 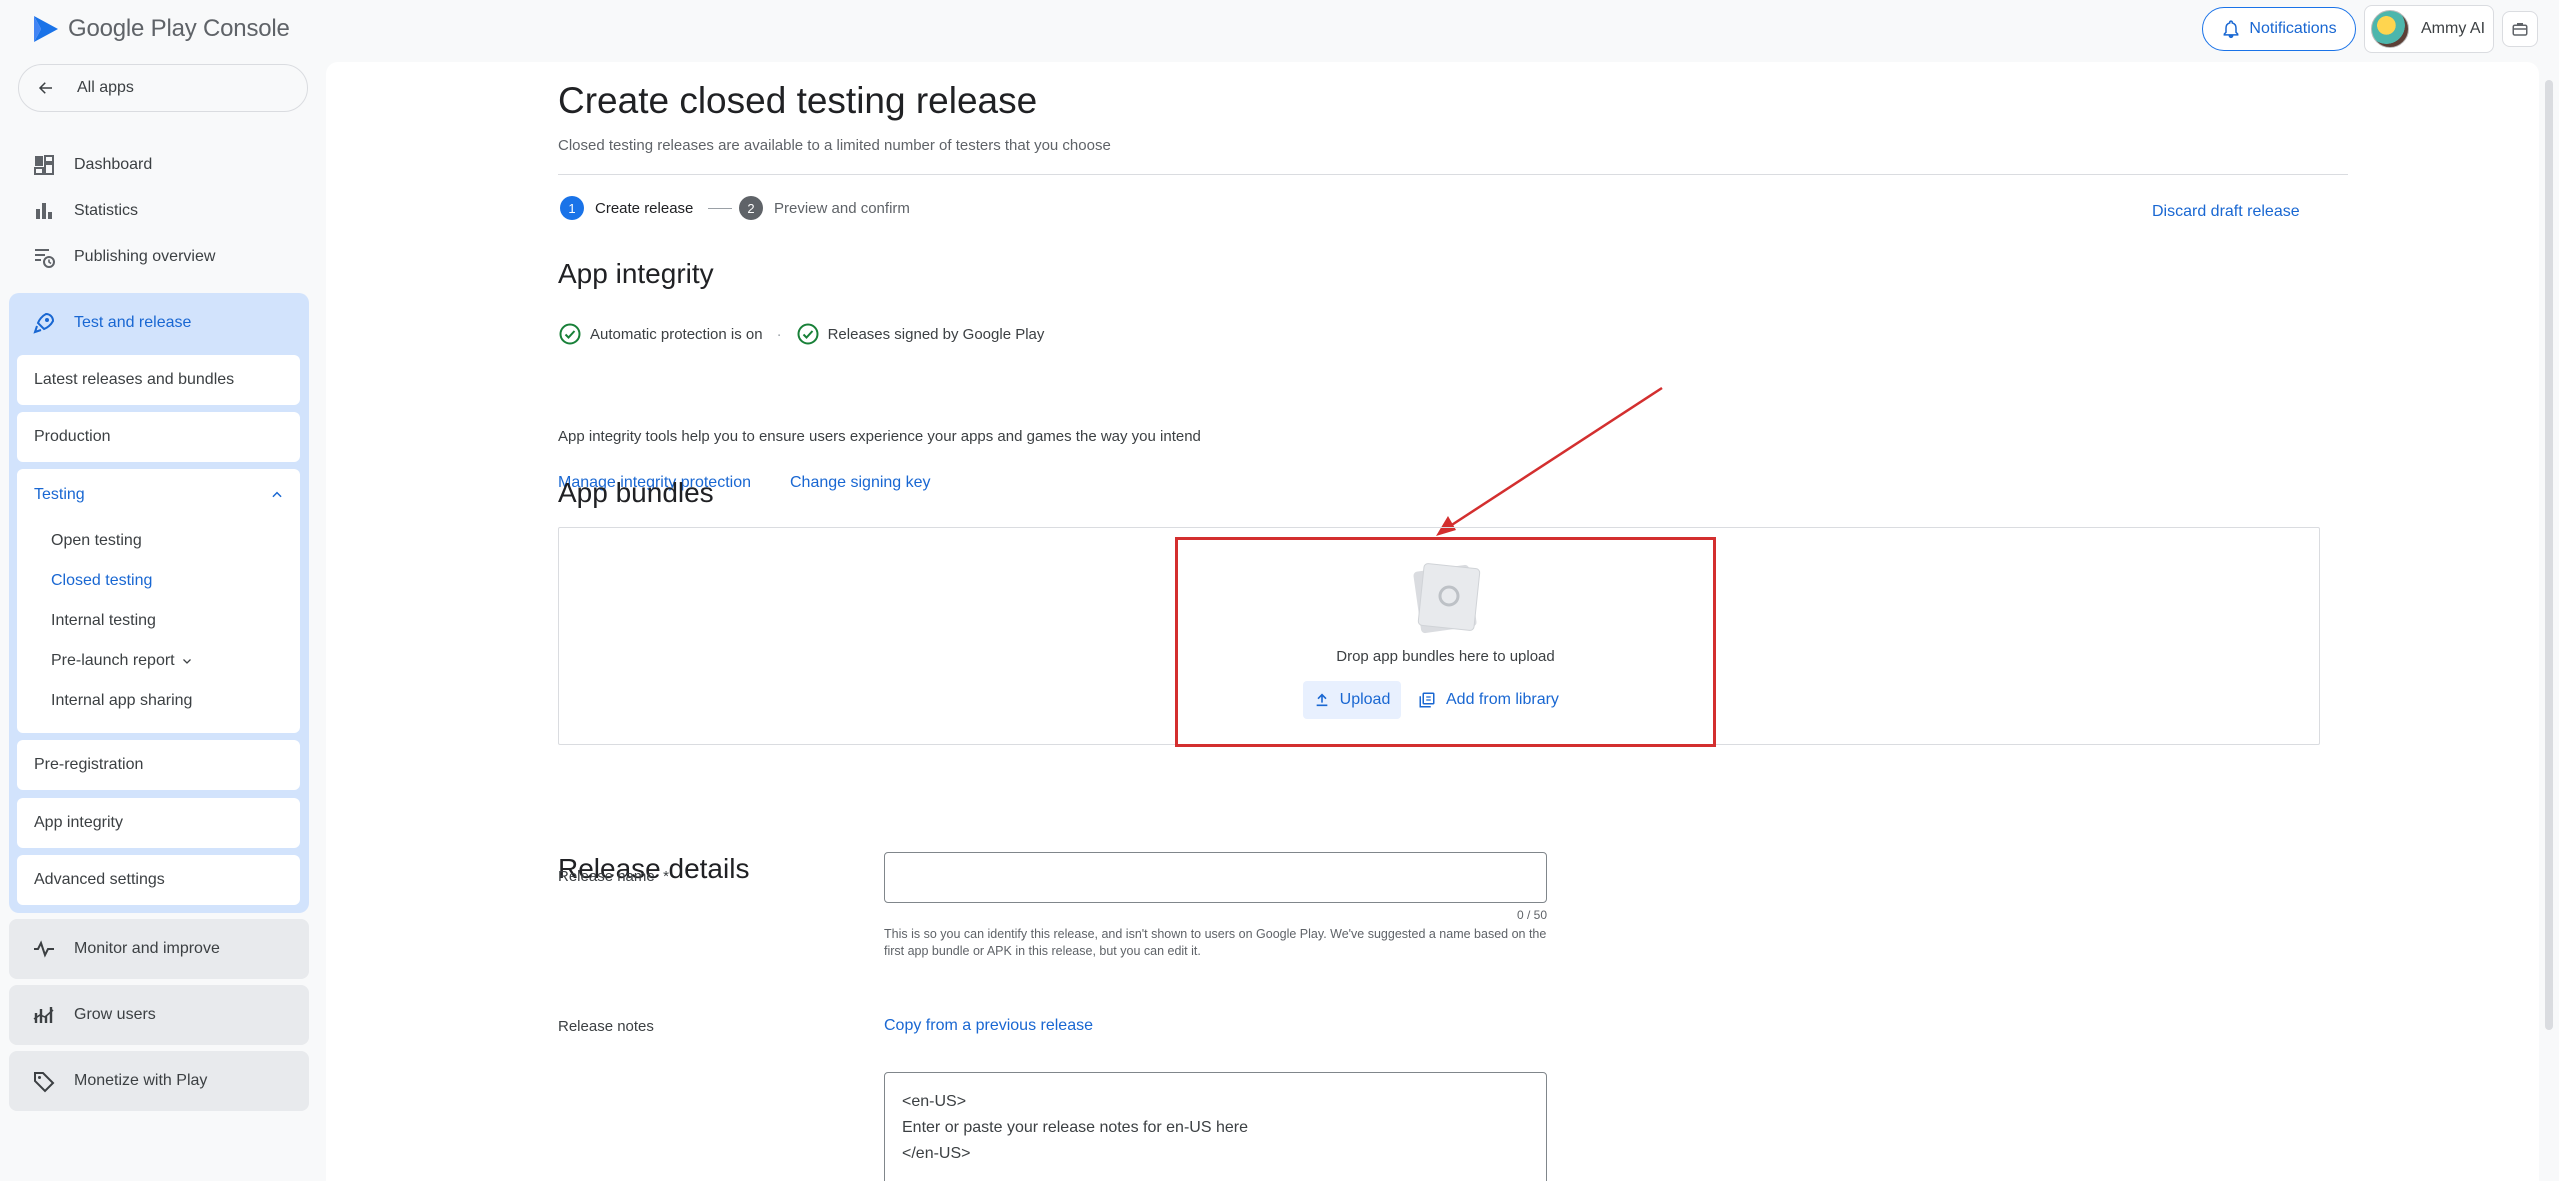 What do you see at coordinates (1445, 656) in the screenshot?
I see `drop-zone-text: Drop app bundles here to upload` at bounding box center [1445, 656].